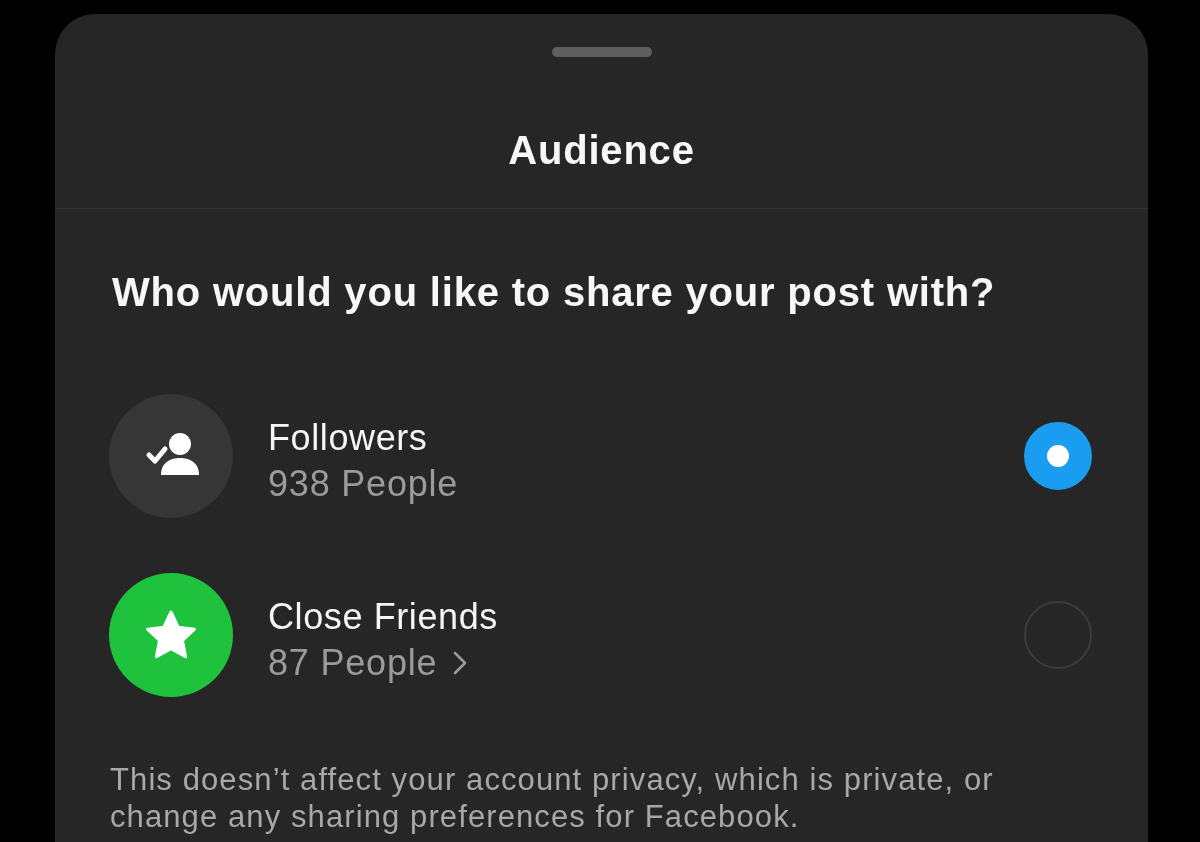  What do you see at coordinates (601, 150) in the screenshot?
I see `sheet-title: Audience` at bounding box center [601, 150].